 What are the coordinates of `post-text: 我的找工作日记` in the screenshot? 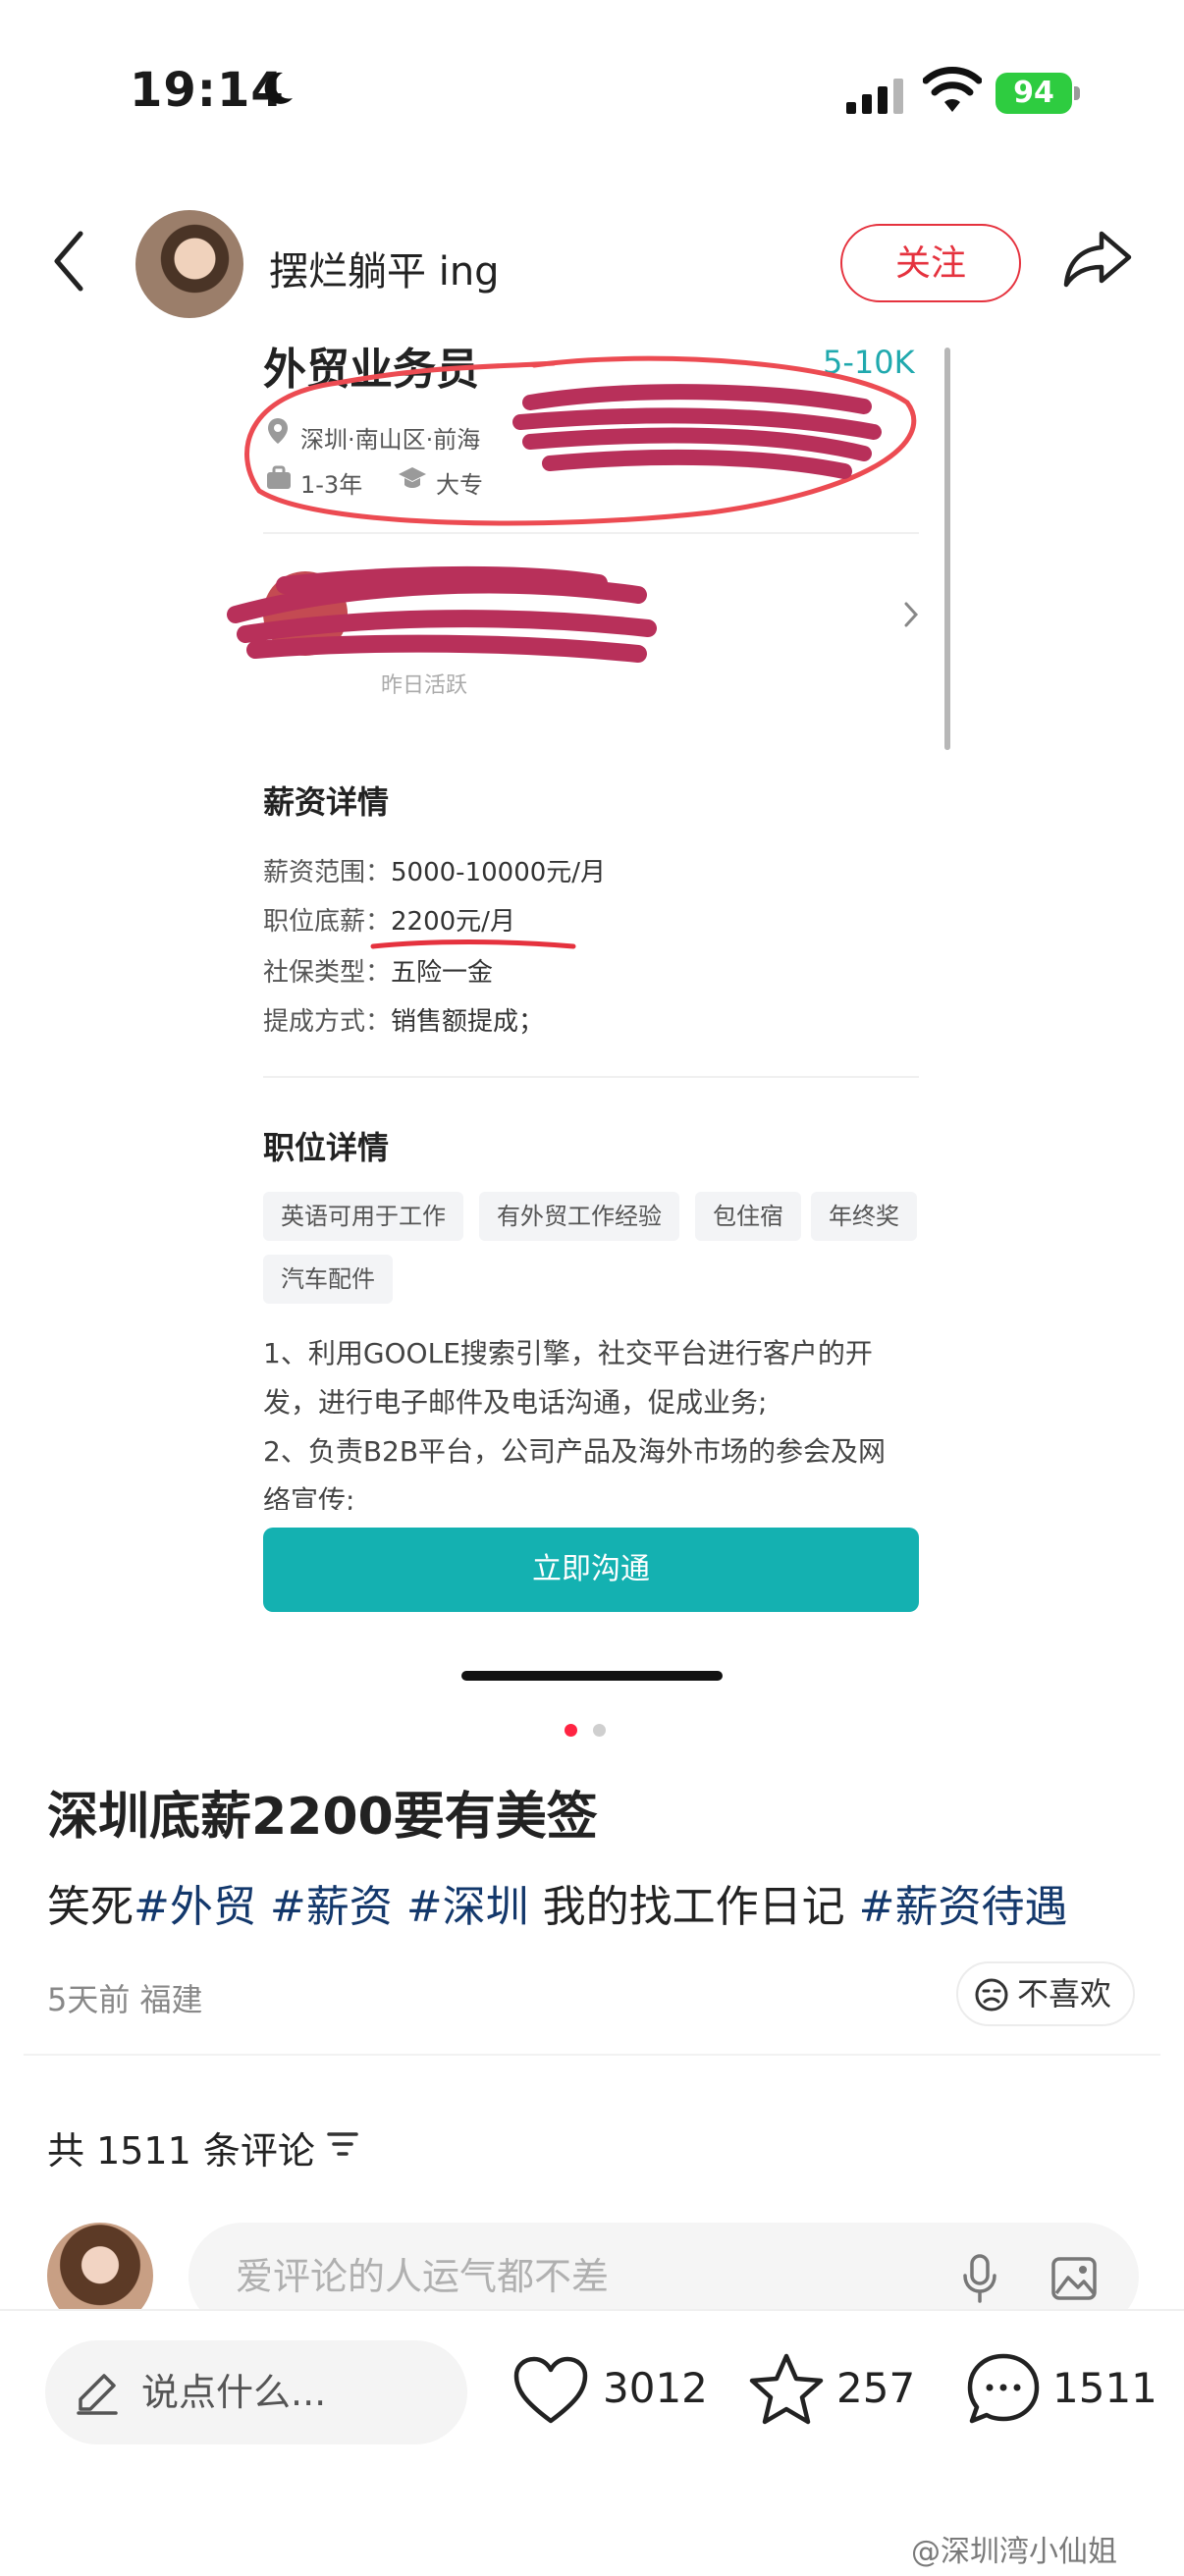 It's located at (693, 1907).